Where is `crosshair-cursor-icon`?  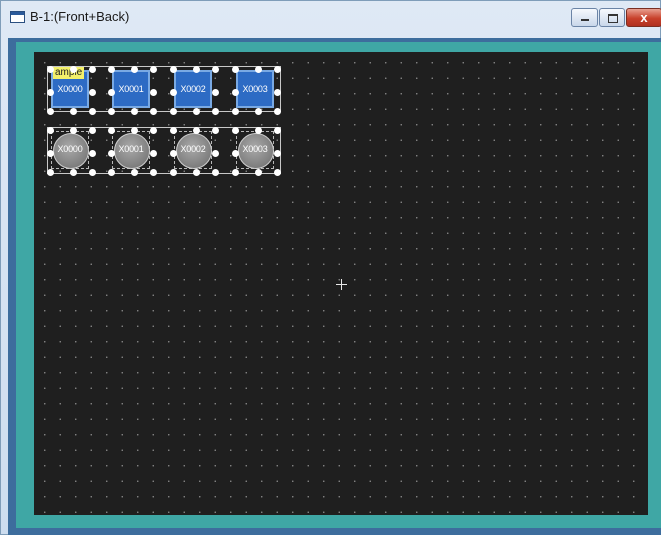 crosshair-cursor-icon is located at coordinates (341, 284).